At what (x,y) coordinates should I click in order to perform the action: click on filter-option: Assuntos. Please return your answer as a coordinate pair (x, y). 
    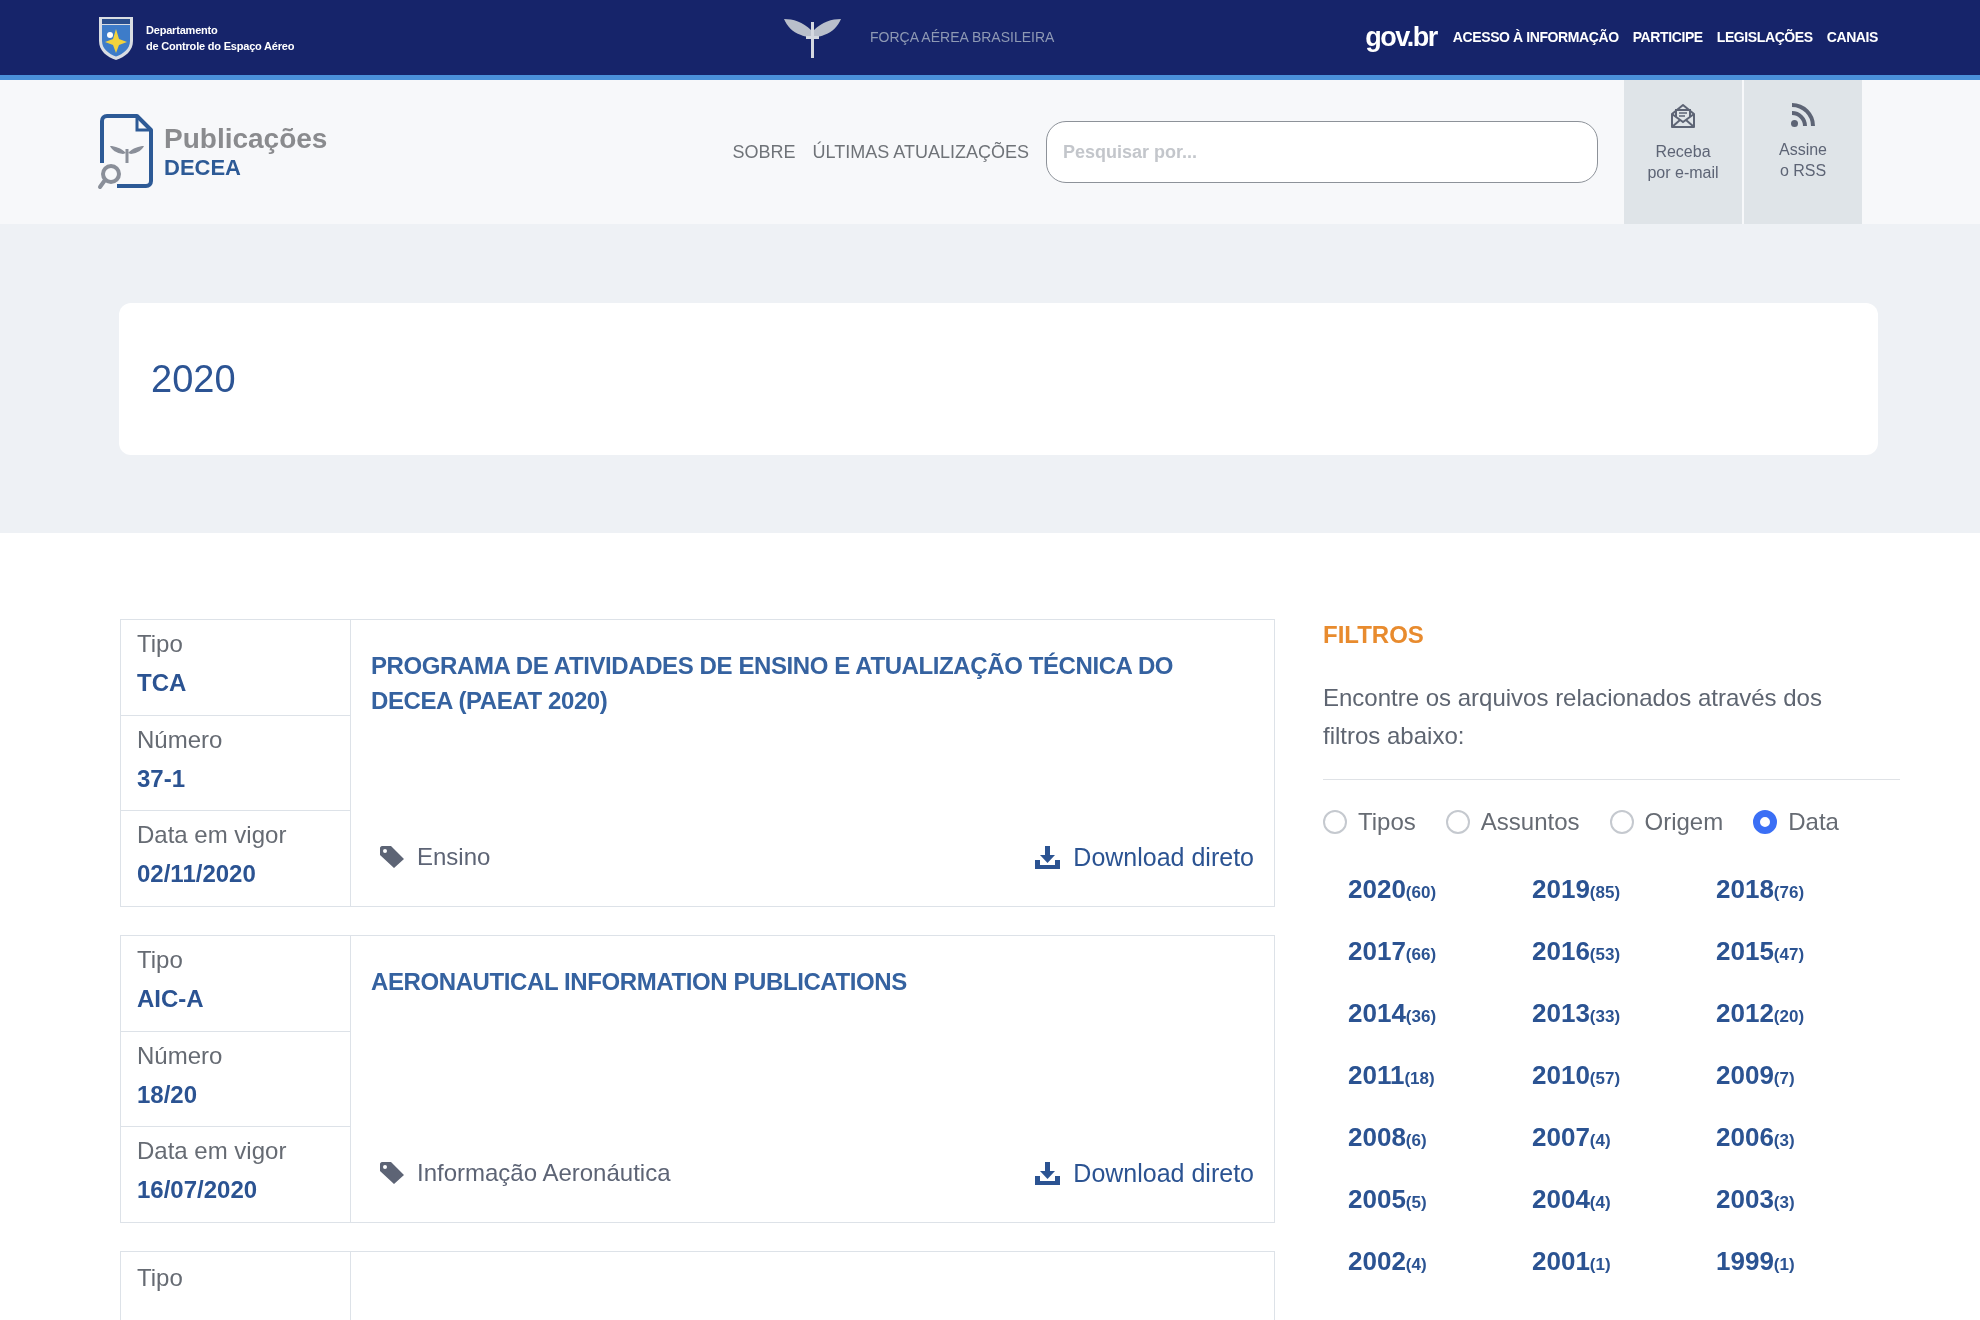
    Looking at the image, I should click on (1512, 822).